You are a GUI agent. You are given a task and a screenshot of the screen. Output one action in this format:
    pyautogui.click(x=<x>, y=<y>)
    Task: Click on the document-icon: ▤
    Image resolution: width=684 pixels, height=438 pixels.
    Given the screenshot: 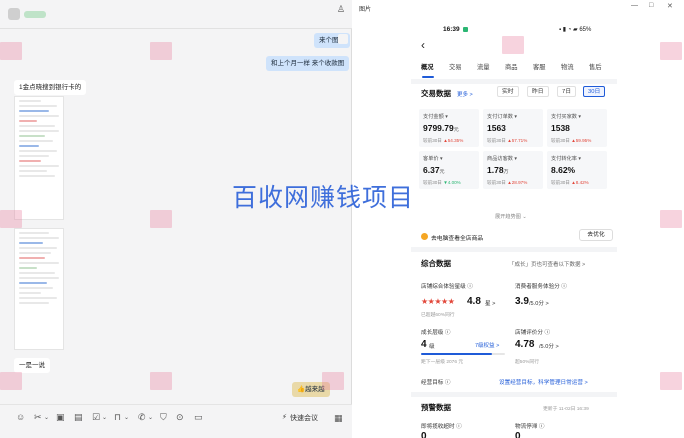 What is the action you would take?
    pyautogui.click(x=78, y=417)
    